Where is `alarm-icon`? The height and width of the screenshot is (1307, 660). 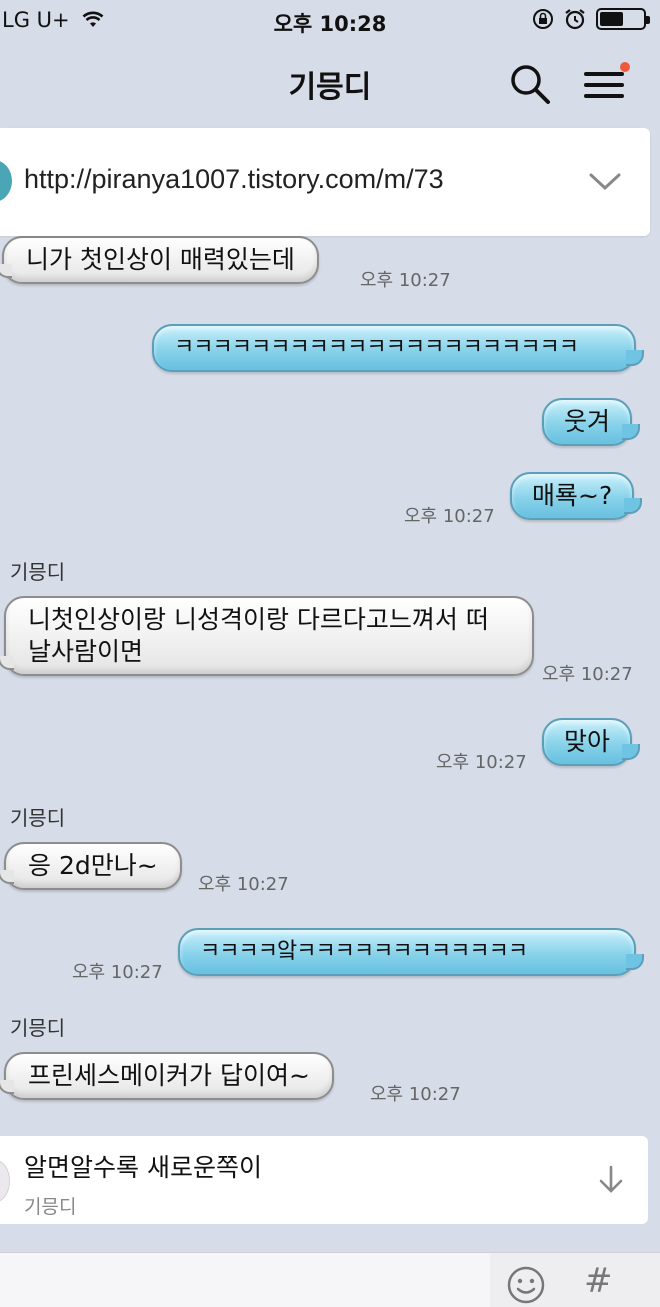
alarm-icon is located at coordinates (575, 19).